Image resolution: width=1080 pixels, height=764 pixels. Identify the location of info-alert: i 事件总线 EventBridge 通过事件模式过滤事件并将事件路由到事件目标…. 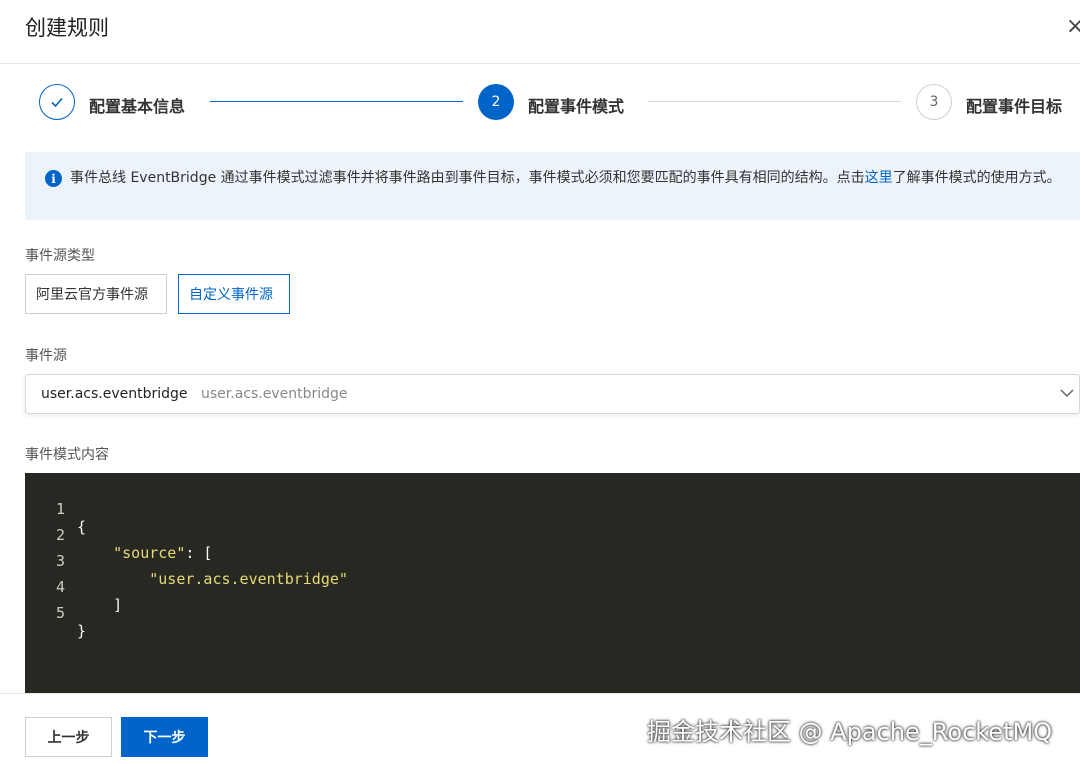
(552, 186).